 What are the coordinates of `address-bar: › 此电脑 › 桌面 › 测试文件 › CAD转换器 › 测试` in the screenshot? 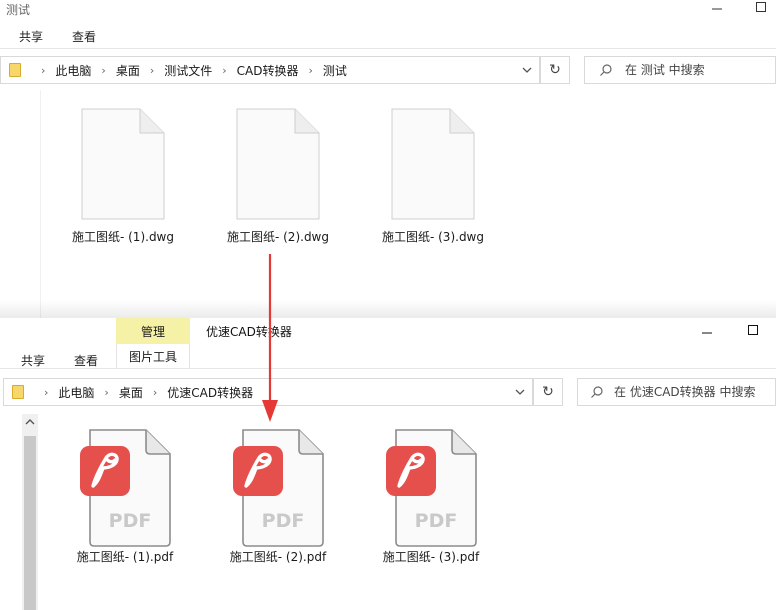 It's located at (270, 70).